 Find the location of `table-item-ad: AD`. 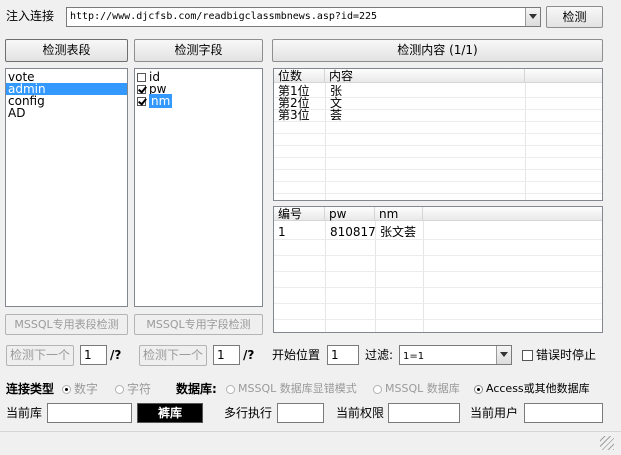

table-item-ad: AD is located at coordinates (66, 113).